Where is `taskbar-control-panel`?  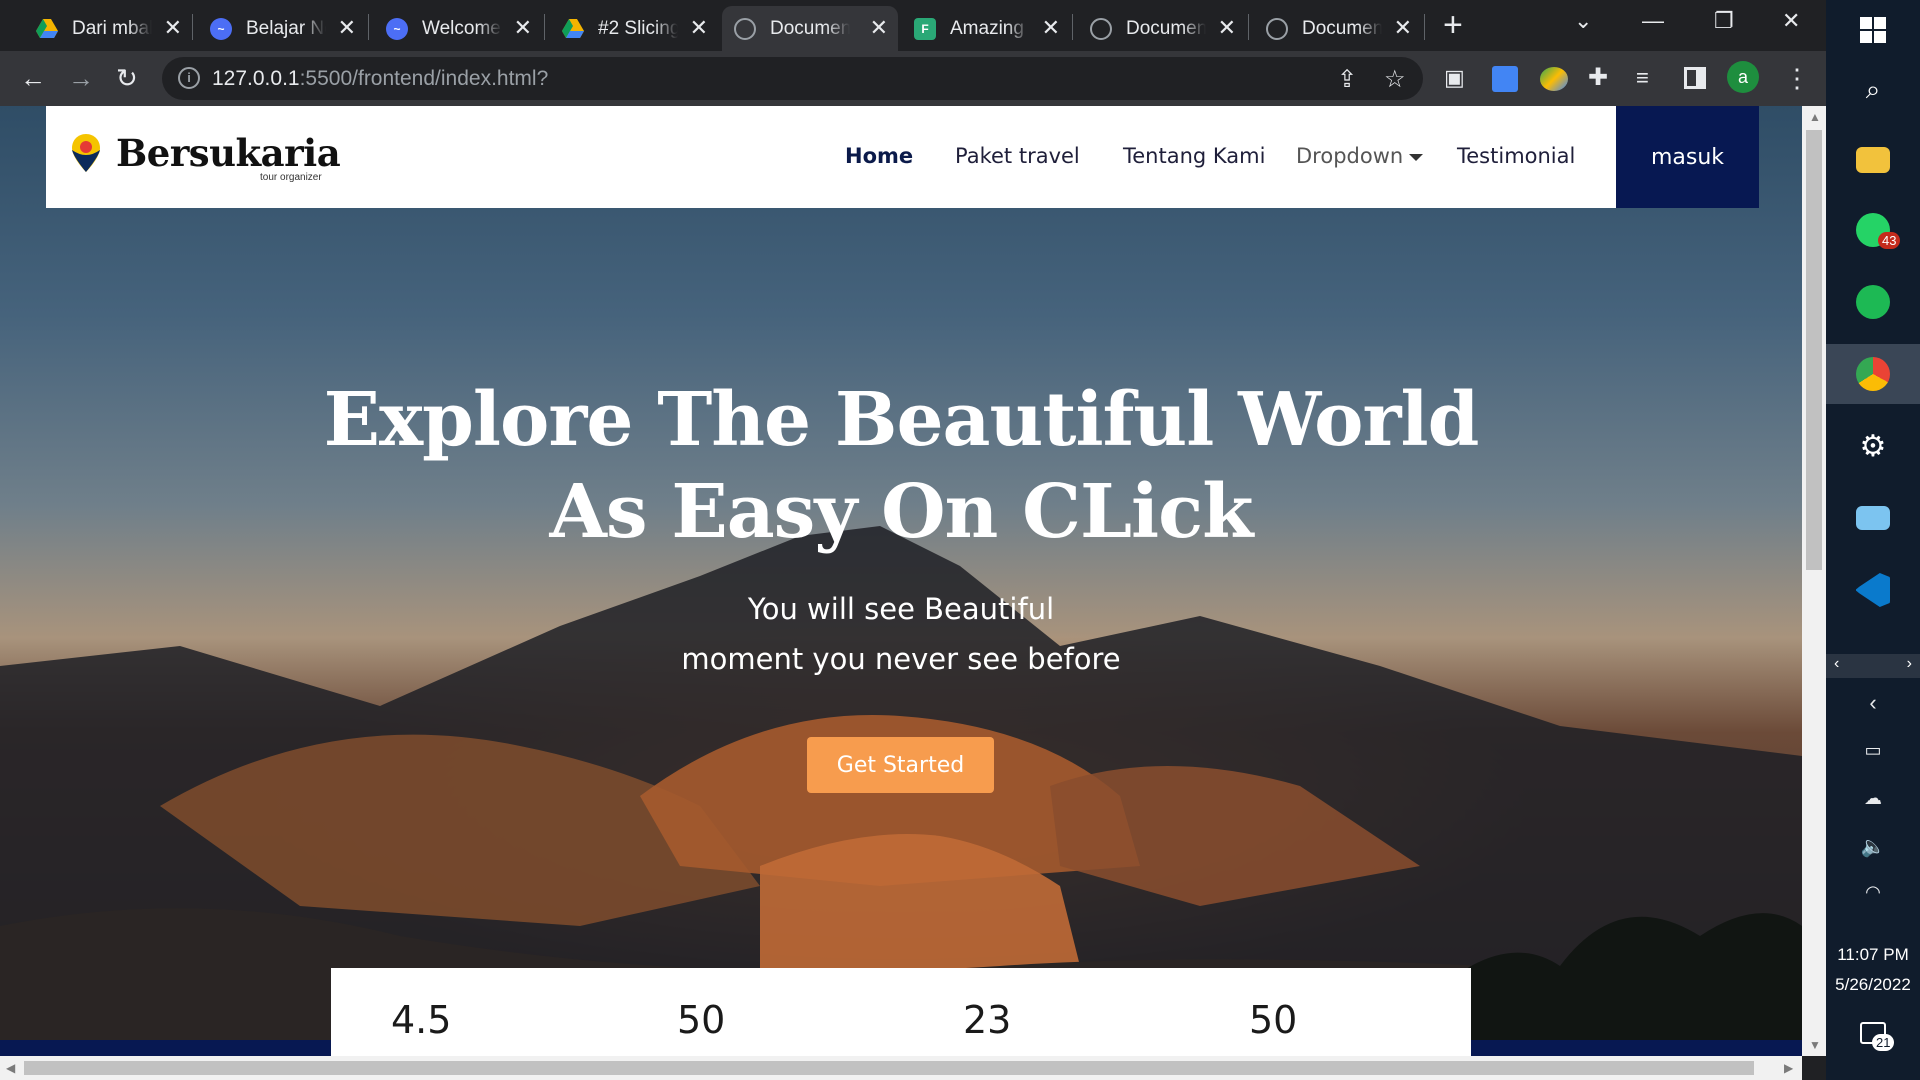 taskbar-control-panel is located at coordinates (1873, 518).